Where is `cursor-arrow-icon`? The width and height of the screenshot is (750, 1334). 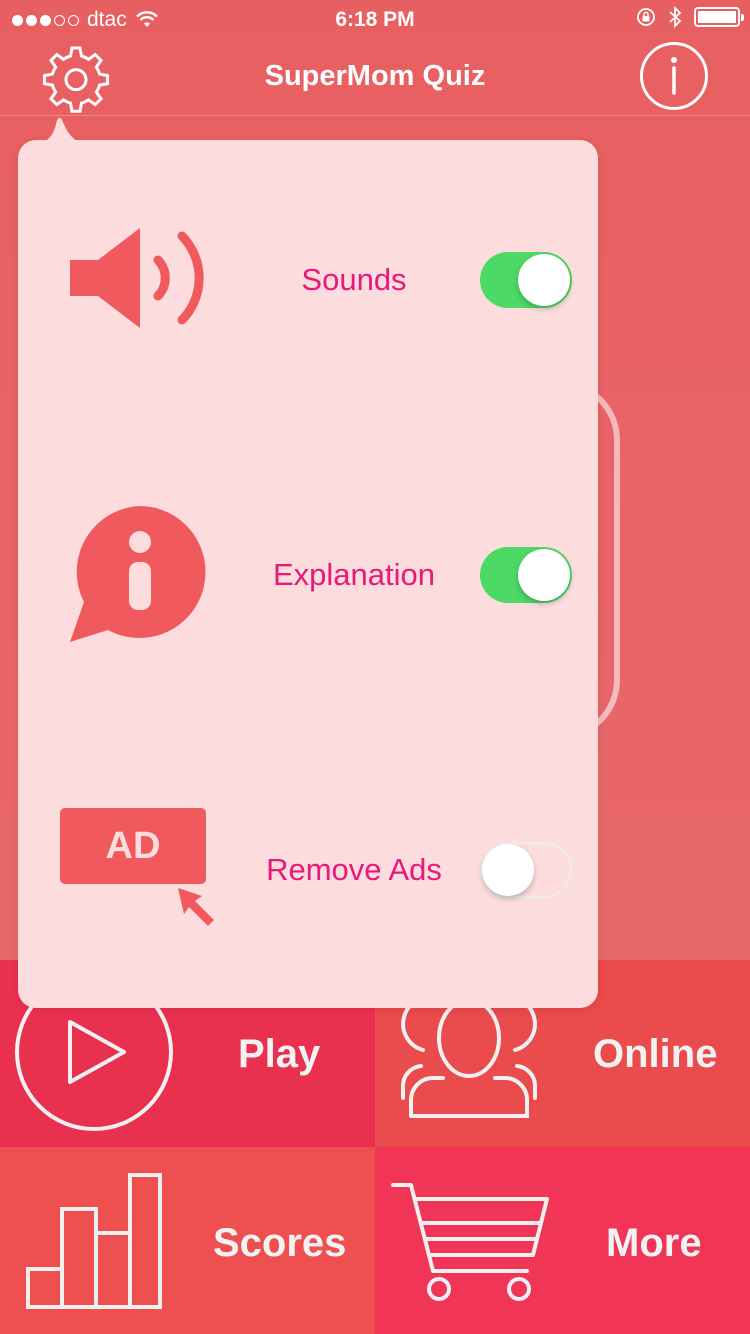
cursor-arrow-icon is located at coordinates (196, 907).